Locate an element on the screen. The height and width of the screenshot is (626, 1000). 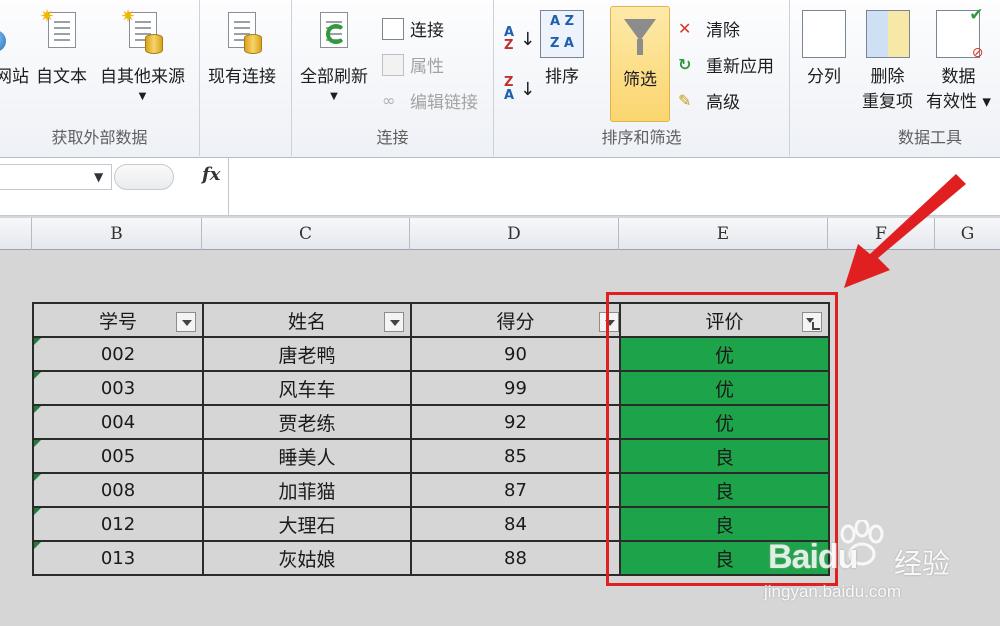
clear-filter-button: ✕ 清除 is located at coordinates (709, 29).